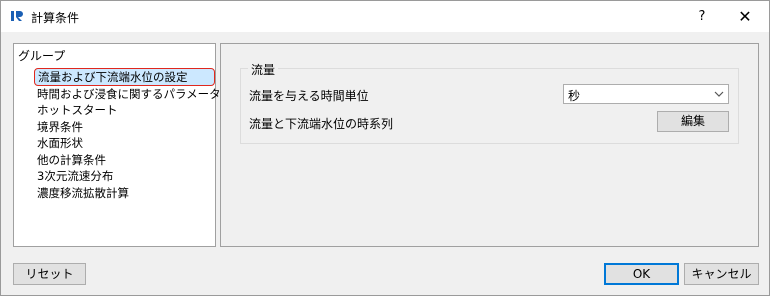 This screenshot has height=296, width=770. Describe the element at coordinates (49, 274) in the screenshot. I see `reset-button: リセット` at that location.